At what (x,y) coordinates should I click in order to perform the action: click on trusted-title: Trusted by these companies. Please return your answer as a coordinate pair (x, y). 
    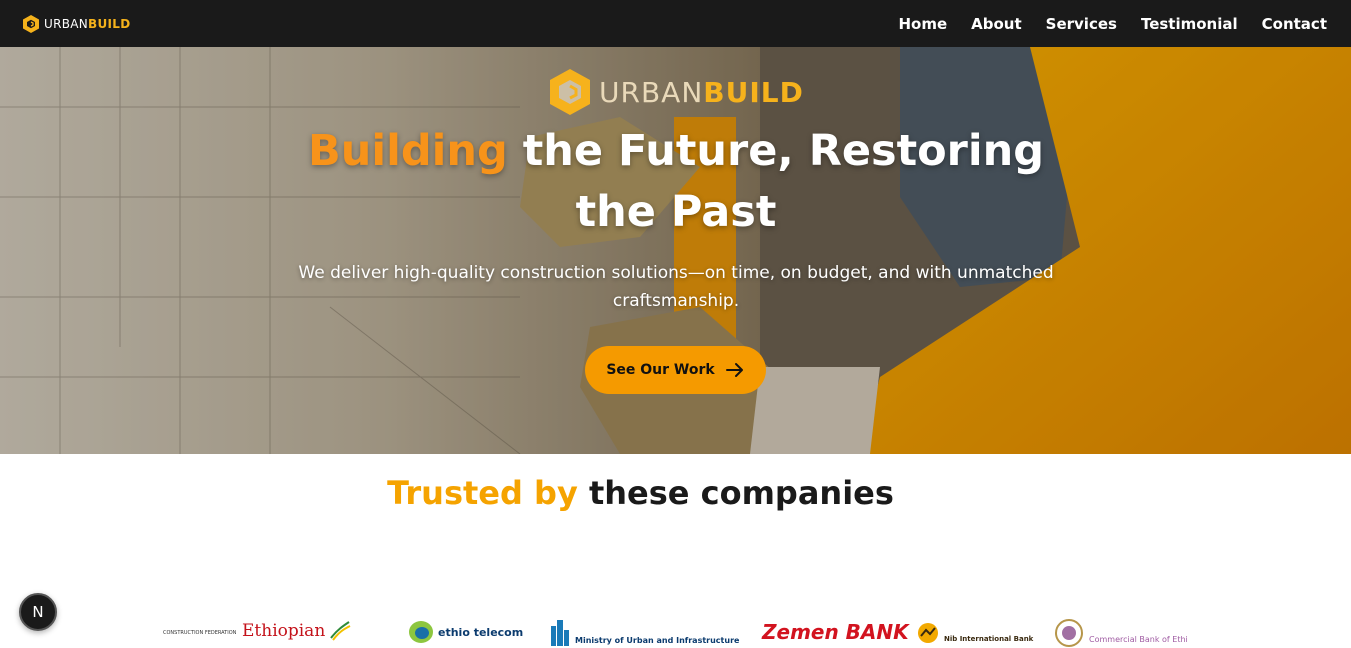
    Looking at the image, I should click on (640, 493).